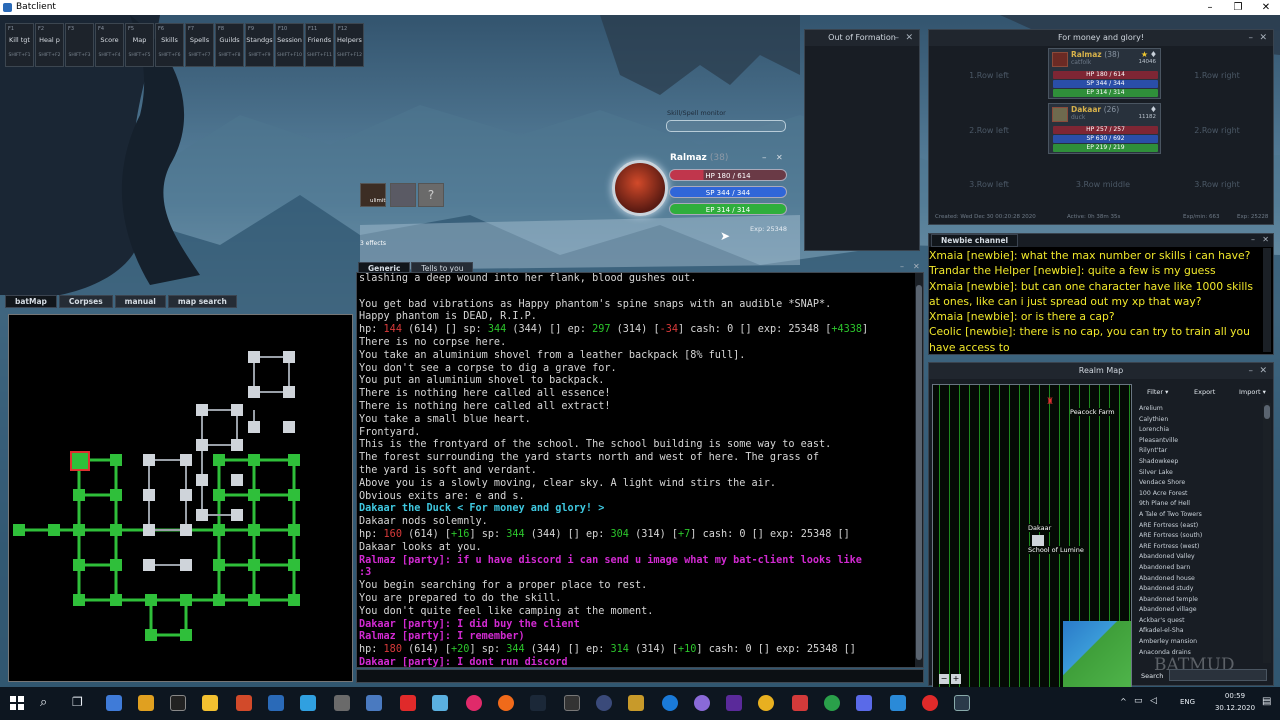  What do you see at coordinates (403, 195) in the screenshot?
I see `effect-icon` at bounding box center [403, 195].